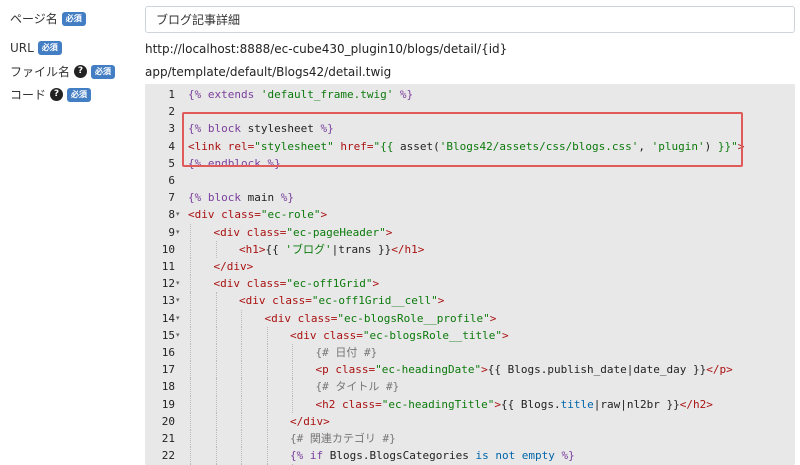 The width and height of the screenshot is (800, 465). Describe the element at coordinates (357, 387) in the screenshot. I see `code-token: {# タイトル #}` at that location.